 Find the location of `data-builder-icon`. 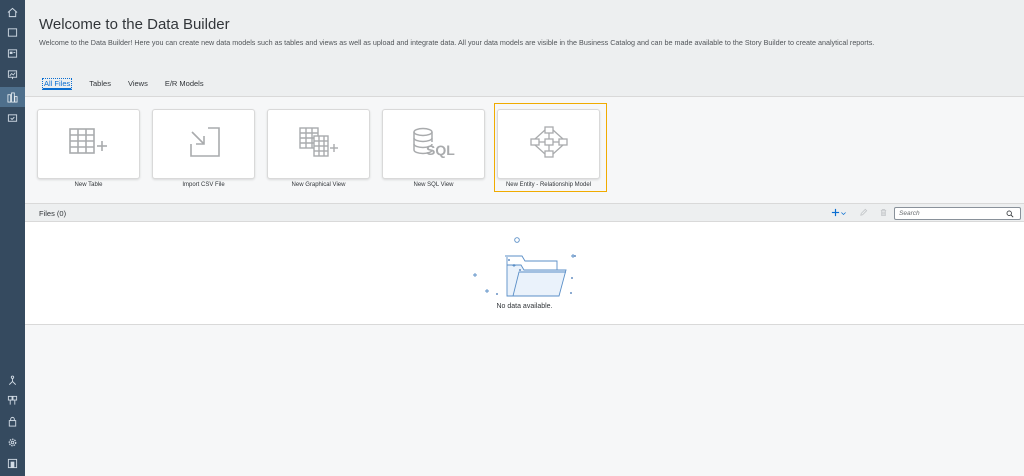

data-builder-icon is located at coordinates (12, 97).